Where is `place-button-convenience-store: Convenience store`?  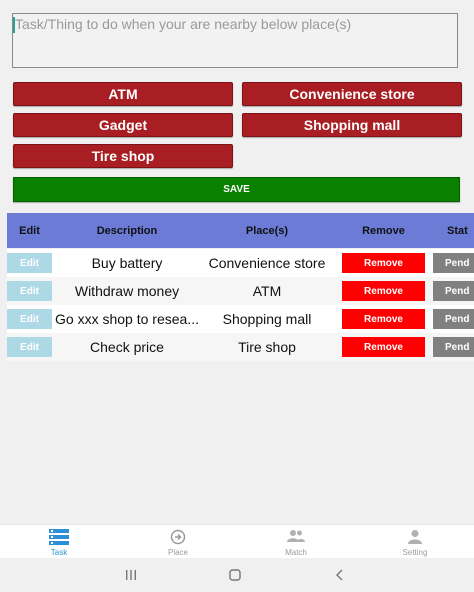
place-button-convenience-store: Convenience store is located at coordinates (352, 94).